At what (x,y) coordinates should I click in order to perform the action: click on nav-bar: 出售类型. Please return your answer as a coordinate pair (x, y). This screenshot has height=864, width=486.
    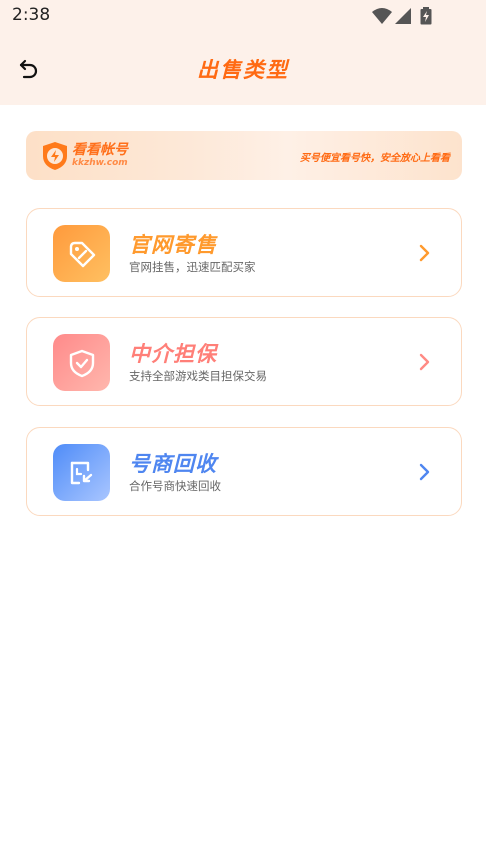
    Looking at the image, I should click on (243, 70).